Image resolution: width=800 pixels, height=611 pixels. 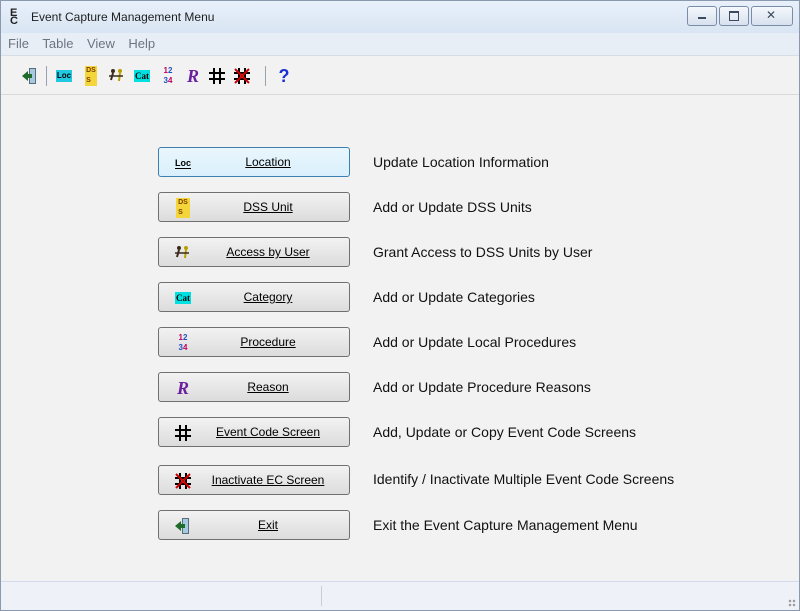 What do you see at coordinates (268, 162) in the screenshot?
I see `location-button-label: Location` at bounding box center [268, 162].